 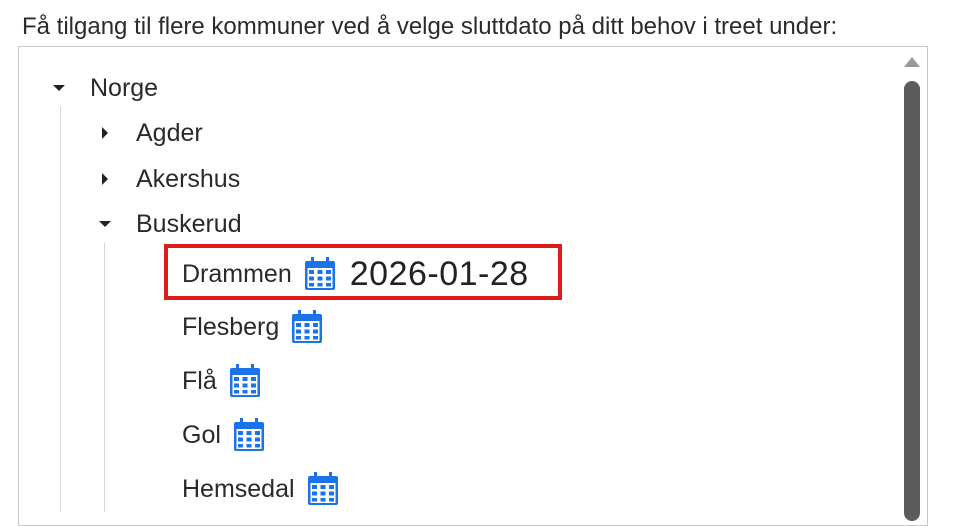 I want to click on scroll-up-arrow-icon, so click(x=912, y=62).